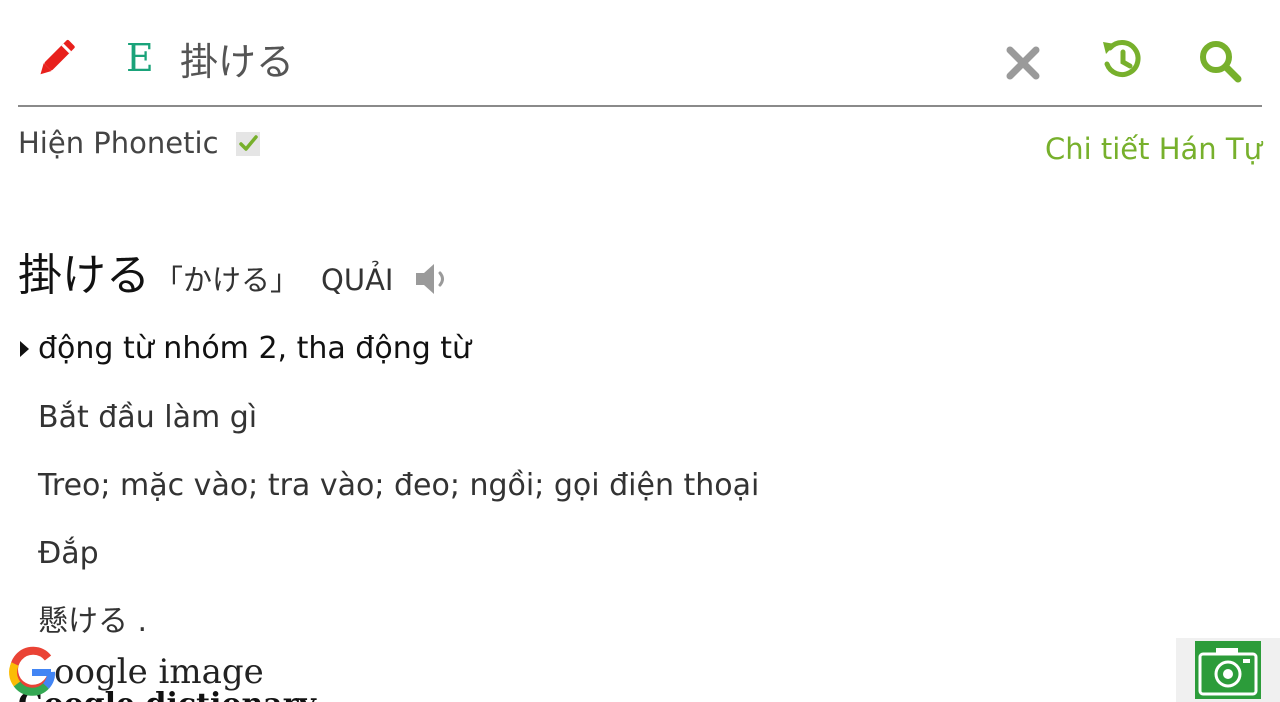  Describe the element at coordinates (570, 58) in the screenshot. I see `search-input` at that location.